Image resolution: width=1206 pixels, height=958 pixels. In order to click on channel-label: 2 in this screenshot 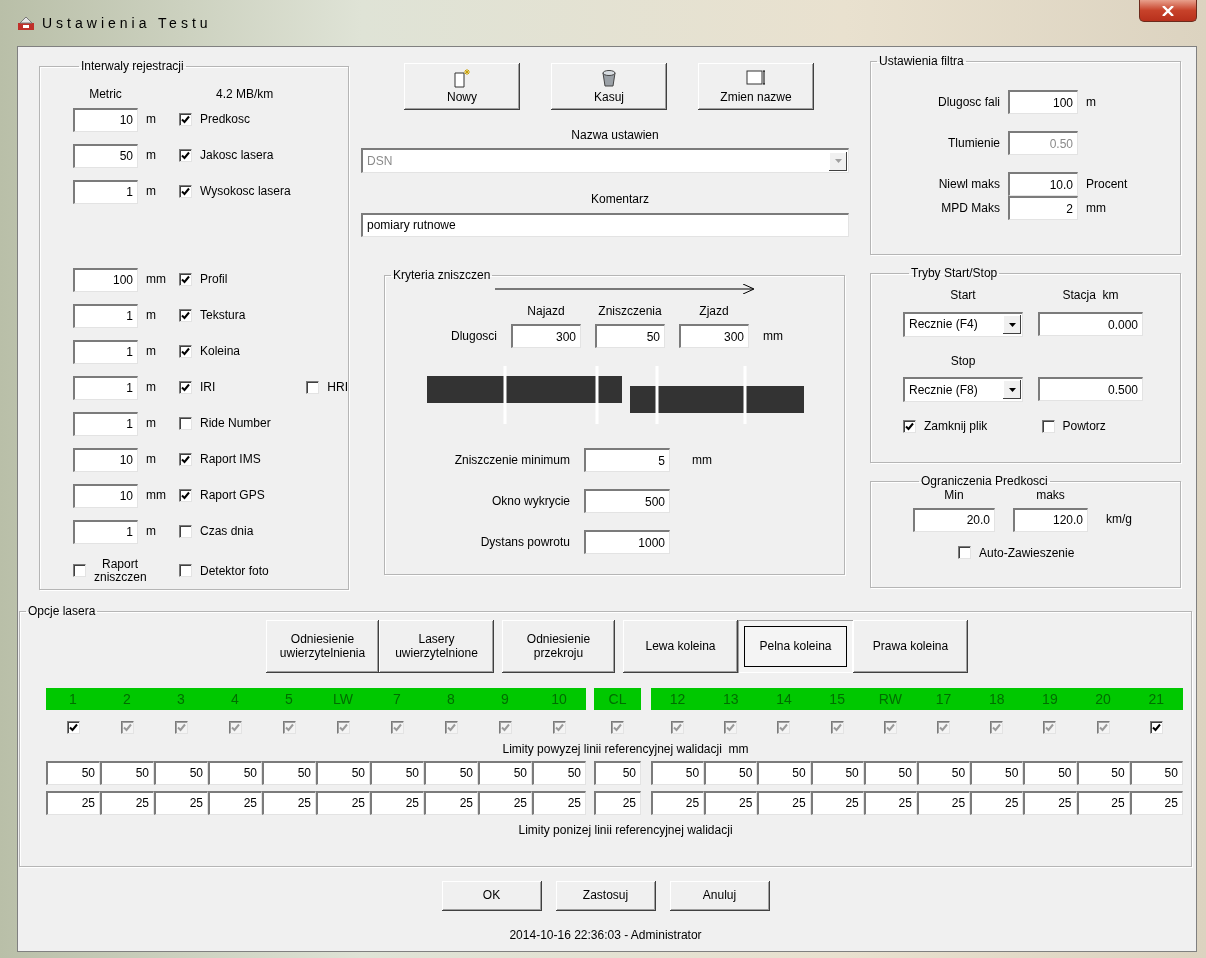, I will do `click(127, 700)`.